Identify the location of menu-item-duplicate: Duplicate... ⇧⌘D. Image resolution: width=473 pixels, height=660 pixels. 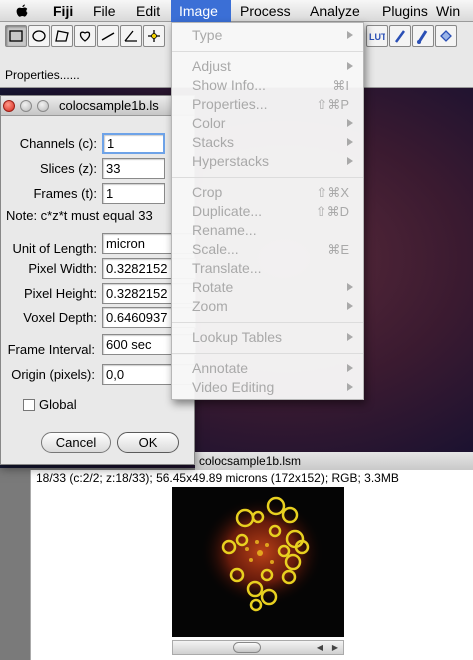
(267, 211).